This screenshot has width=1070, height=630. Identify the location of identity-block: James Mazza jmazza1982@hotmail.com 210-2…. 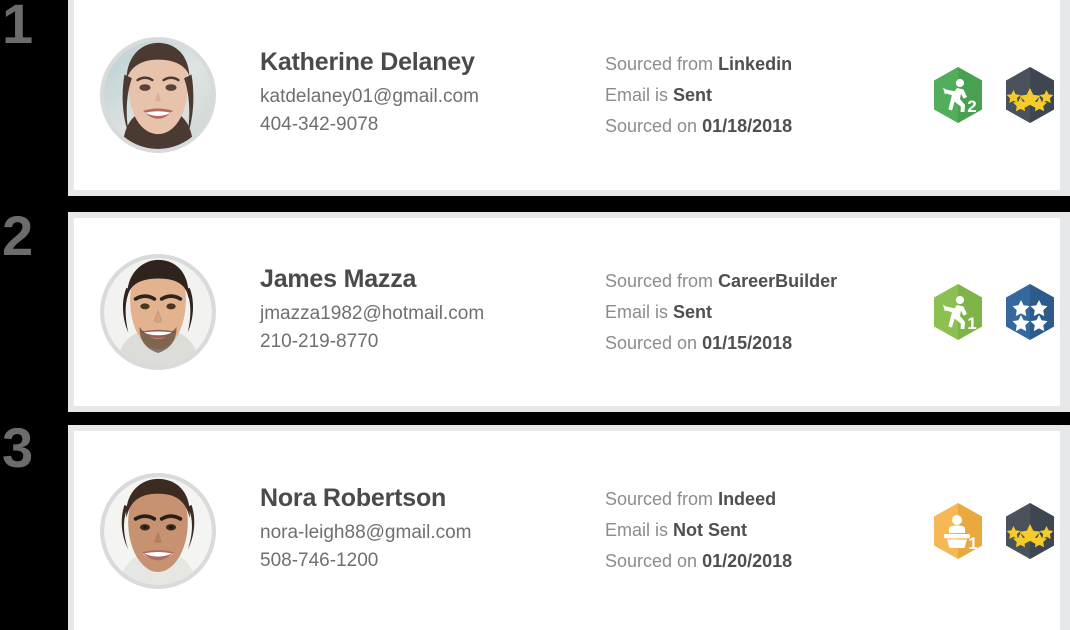
(432, 312).